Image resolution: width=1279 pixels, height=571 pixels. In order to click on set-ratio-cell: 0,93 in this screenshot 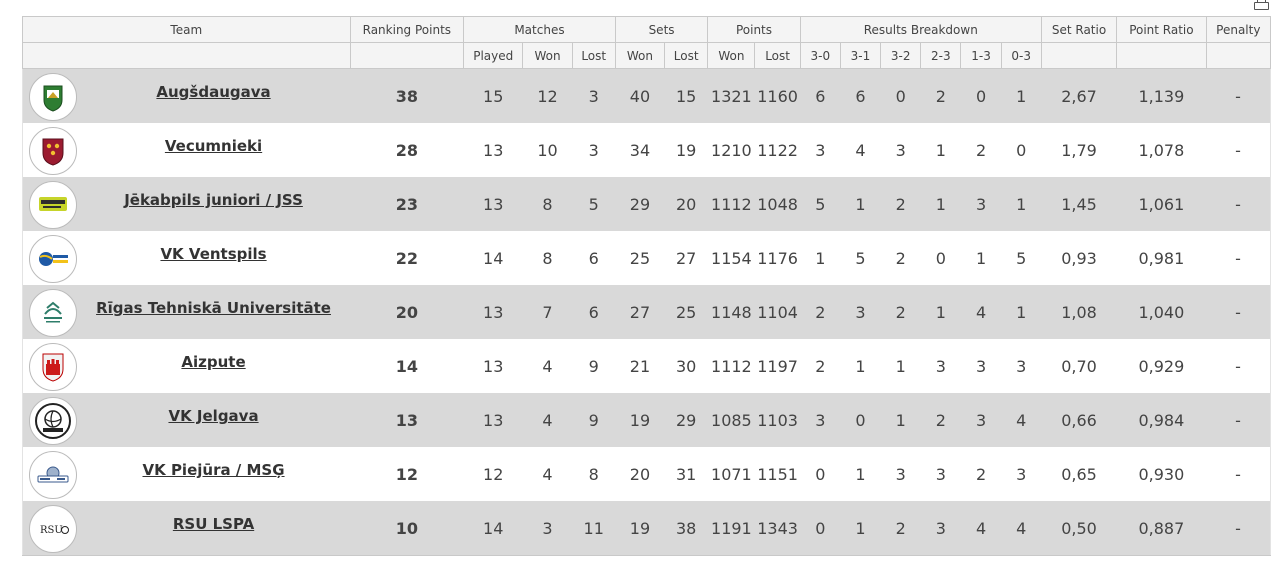, I will do `click(1079, 258)`.